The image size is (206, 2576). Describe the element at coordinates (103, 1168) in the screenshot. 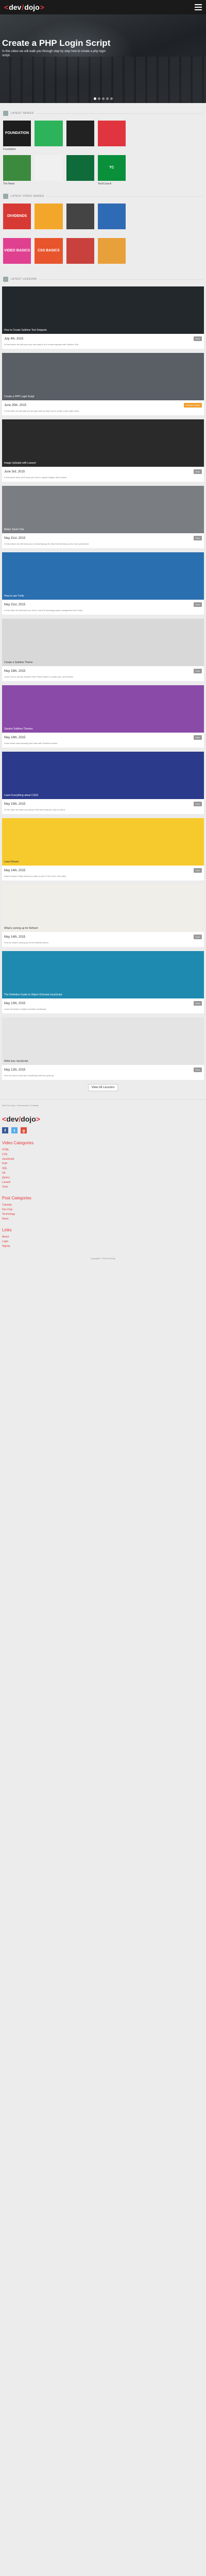

I see `footer-link: SQL` at that location.